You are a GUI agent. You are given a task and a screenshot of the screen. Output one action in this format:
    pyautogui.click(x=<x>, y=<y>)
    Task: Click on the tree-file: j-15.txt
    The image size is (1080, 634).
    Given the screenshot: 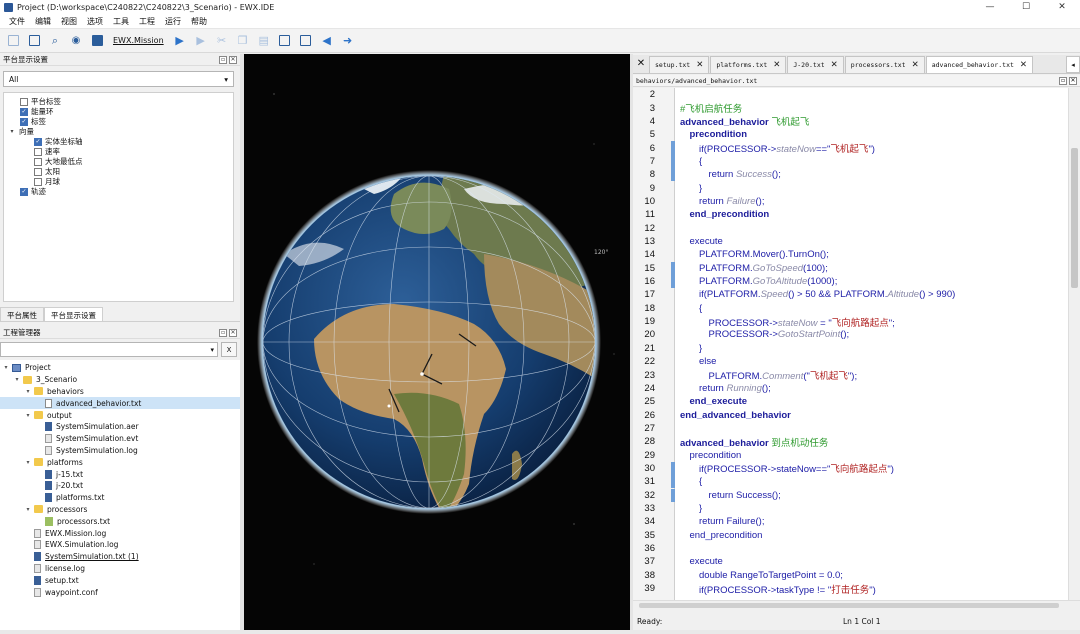 What is the action you would take?
    pyautogui.click(x=120, y=474)
    